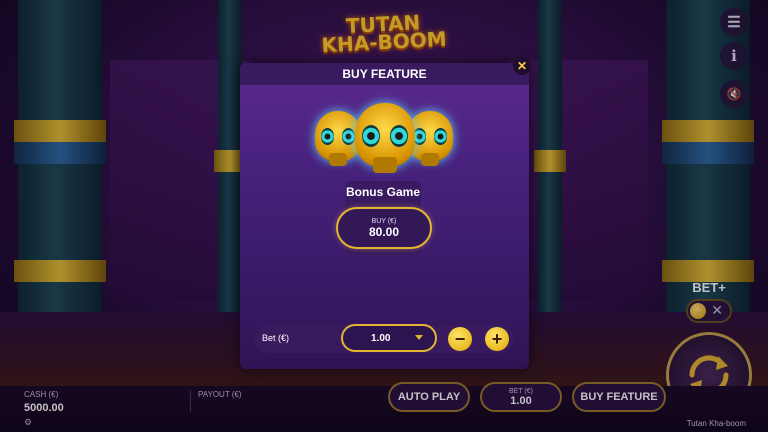 Image resolution: width=768 pixels, height=432 pixels. I want to click on minus-icon: −, so click(460, 339).